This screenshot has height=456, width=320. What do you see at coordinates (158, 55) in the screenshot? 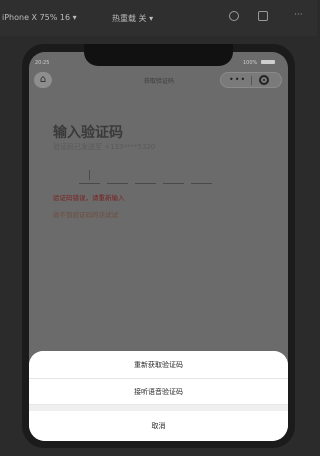
I see `phone-notch` at bounding box center [158, 55].